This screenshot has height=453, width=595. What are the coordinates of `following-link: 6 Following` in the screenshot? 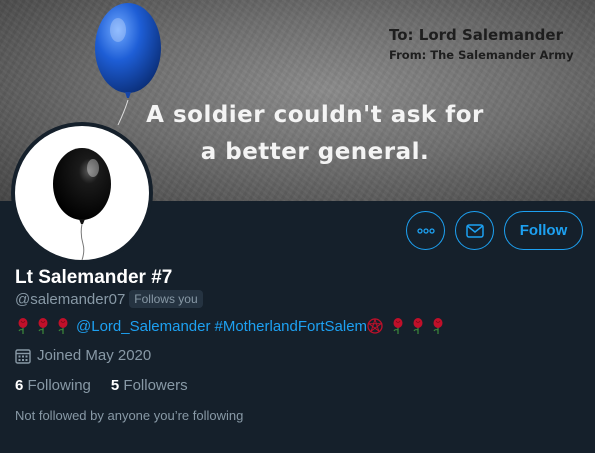 It's located at (53, 385).